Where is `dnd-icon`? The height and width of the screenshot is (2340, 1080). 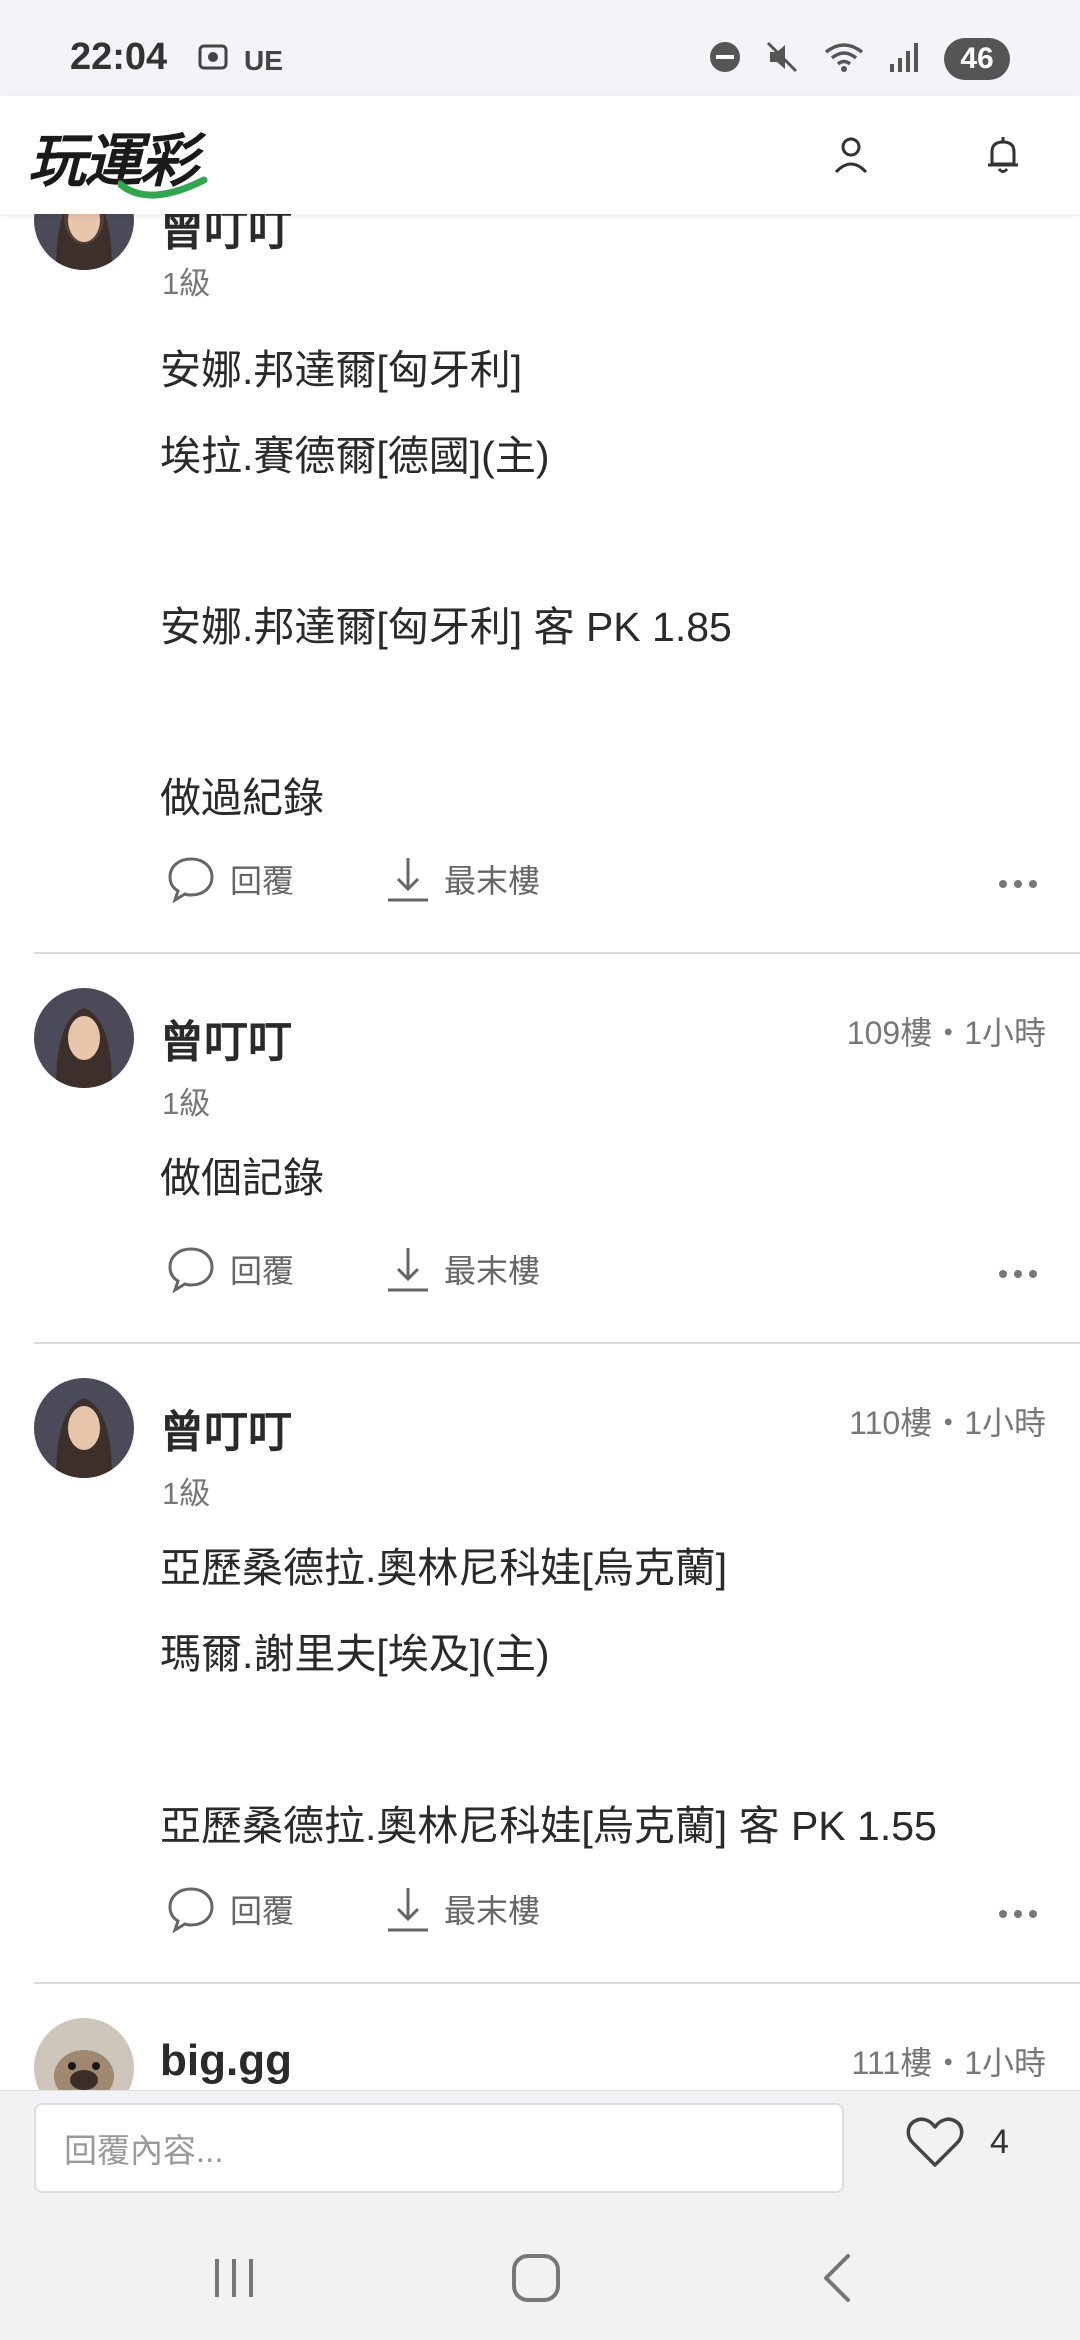
dnd-icon is located at coordinates (725, 59).